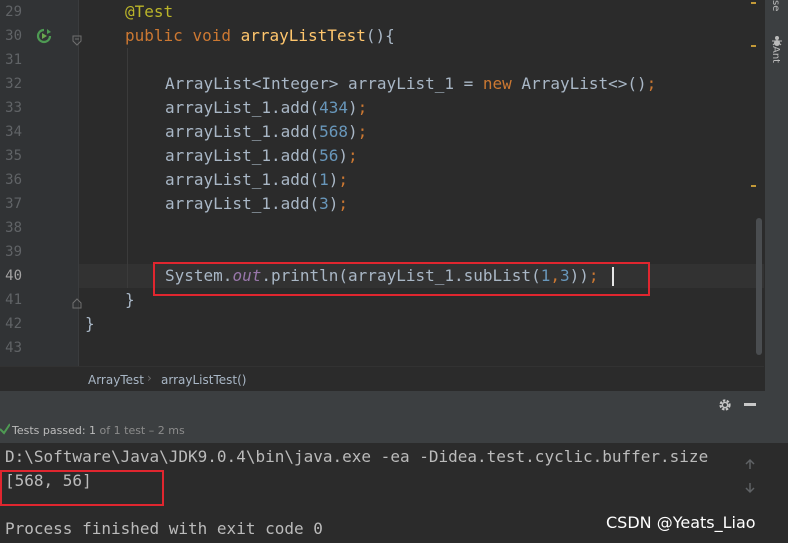  I want to click on breadcrumb-method: arrayListTest(), so click(203, 380).